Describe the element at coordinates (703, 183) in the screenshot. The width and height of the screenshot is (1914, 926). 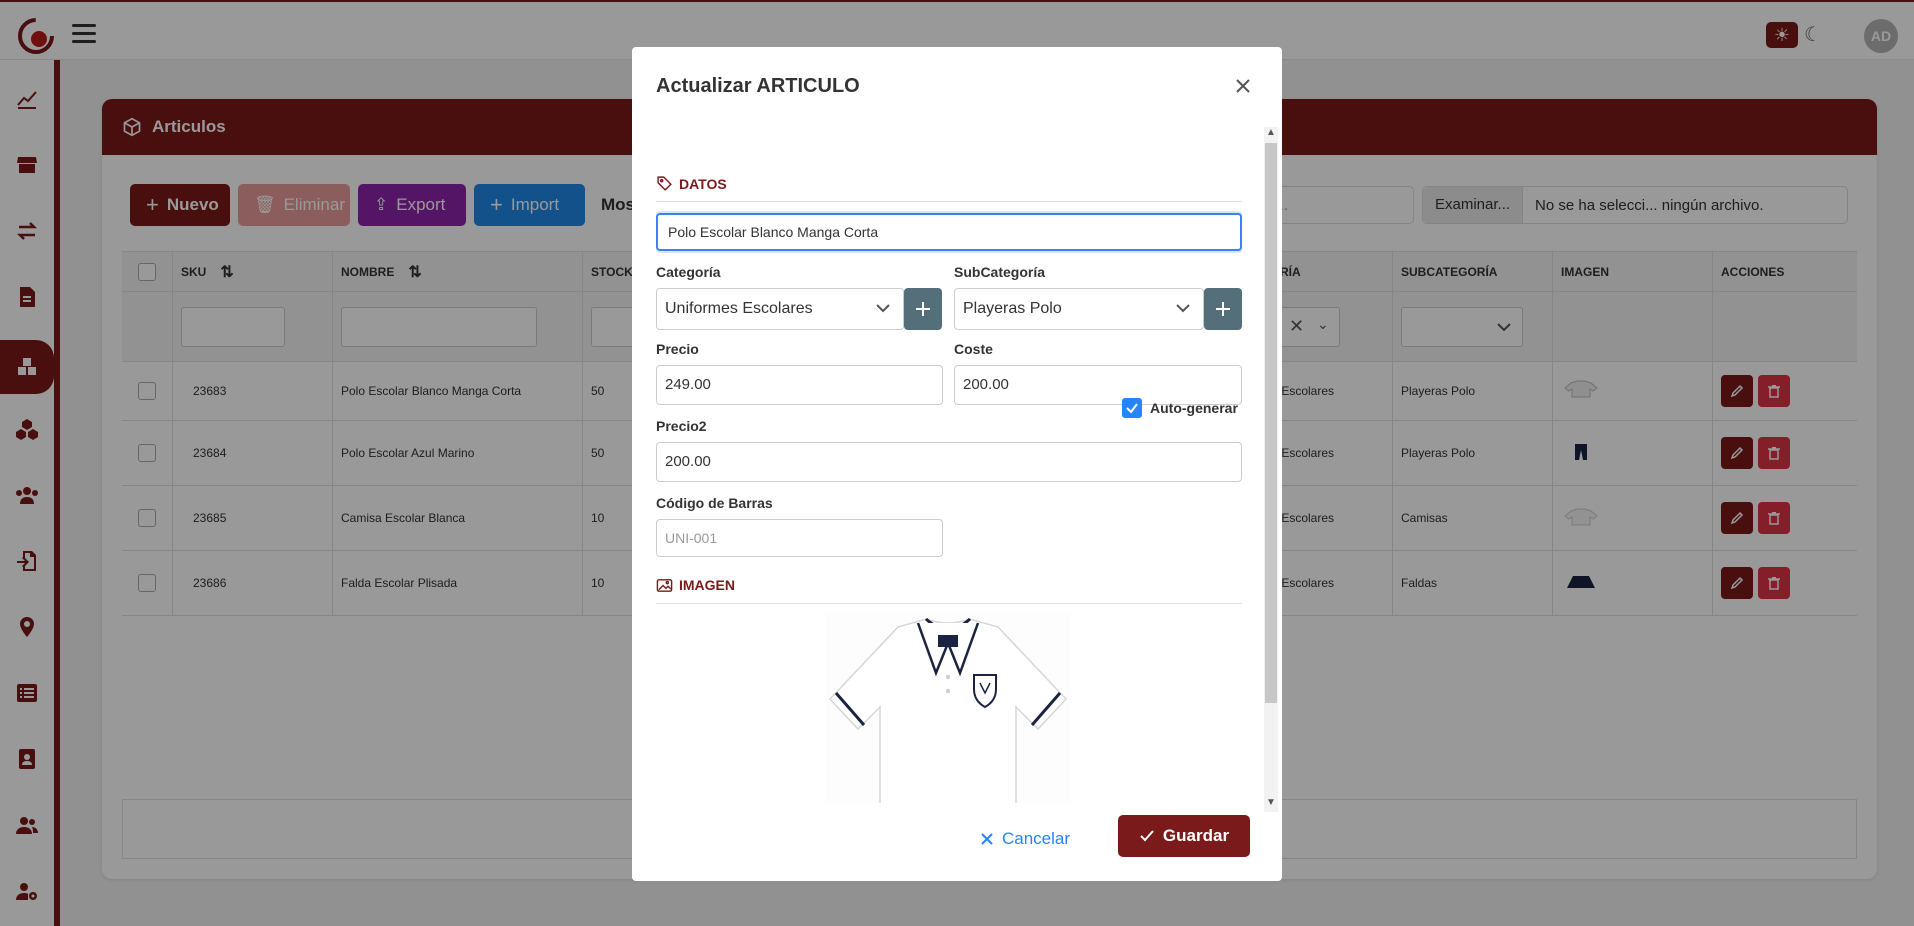
I see `datos-label: DATOS` at that location.